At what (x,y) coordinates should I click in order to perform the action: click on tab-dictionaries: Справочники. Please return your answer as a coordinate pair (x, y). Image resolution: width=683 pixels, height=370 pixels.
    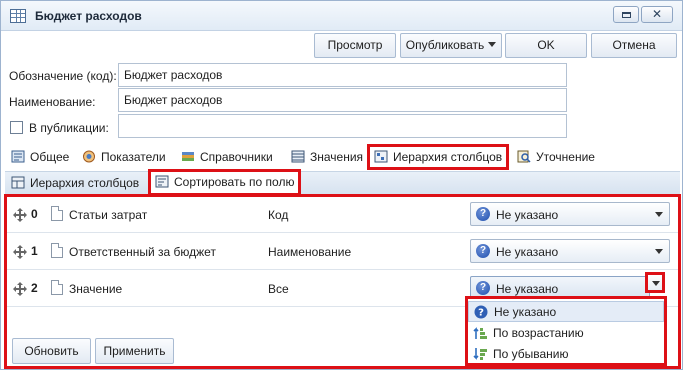
    Looking at the image, I should click on (227, 158).